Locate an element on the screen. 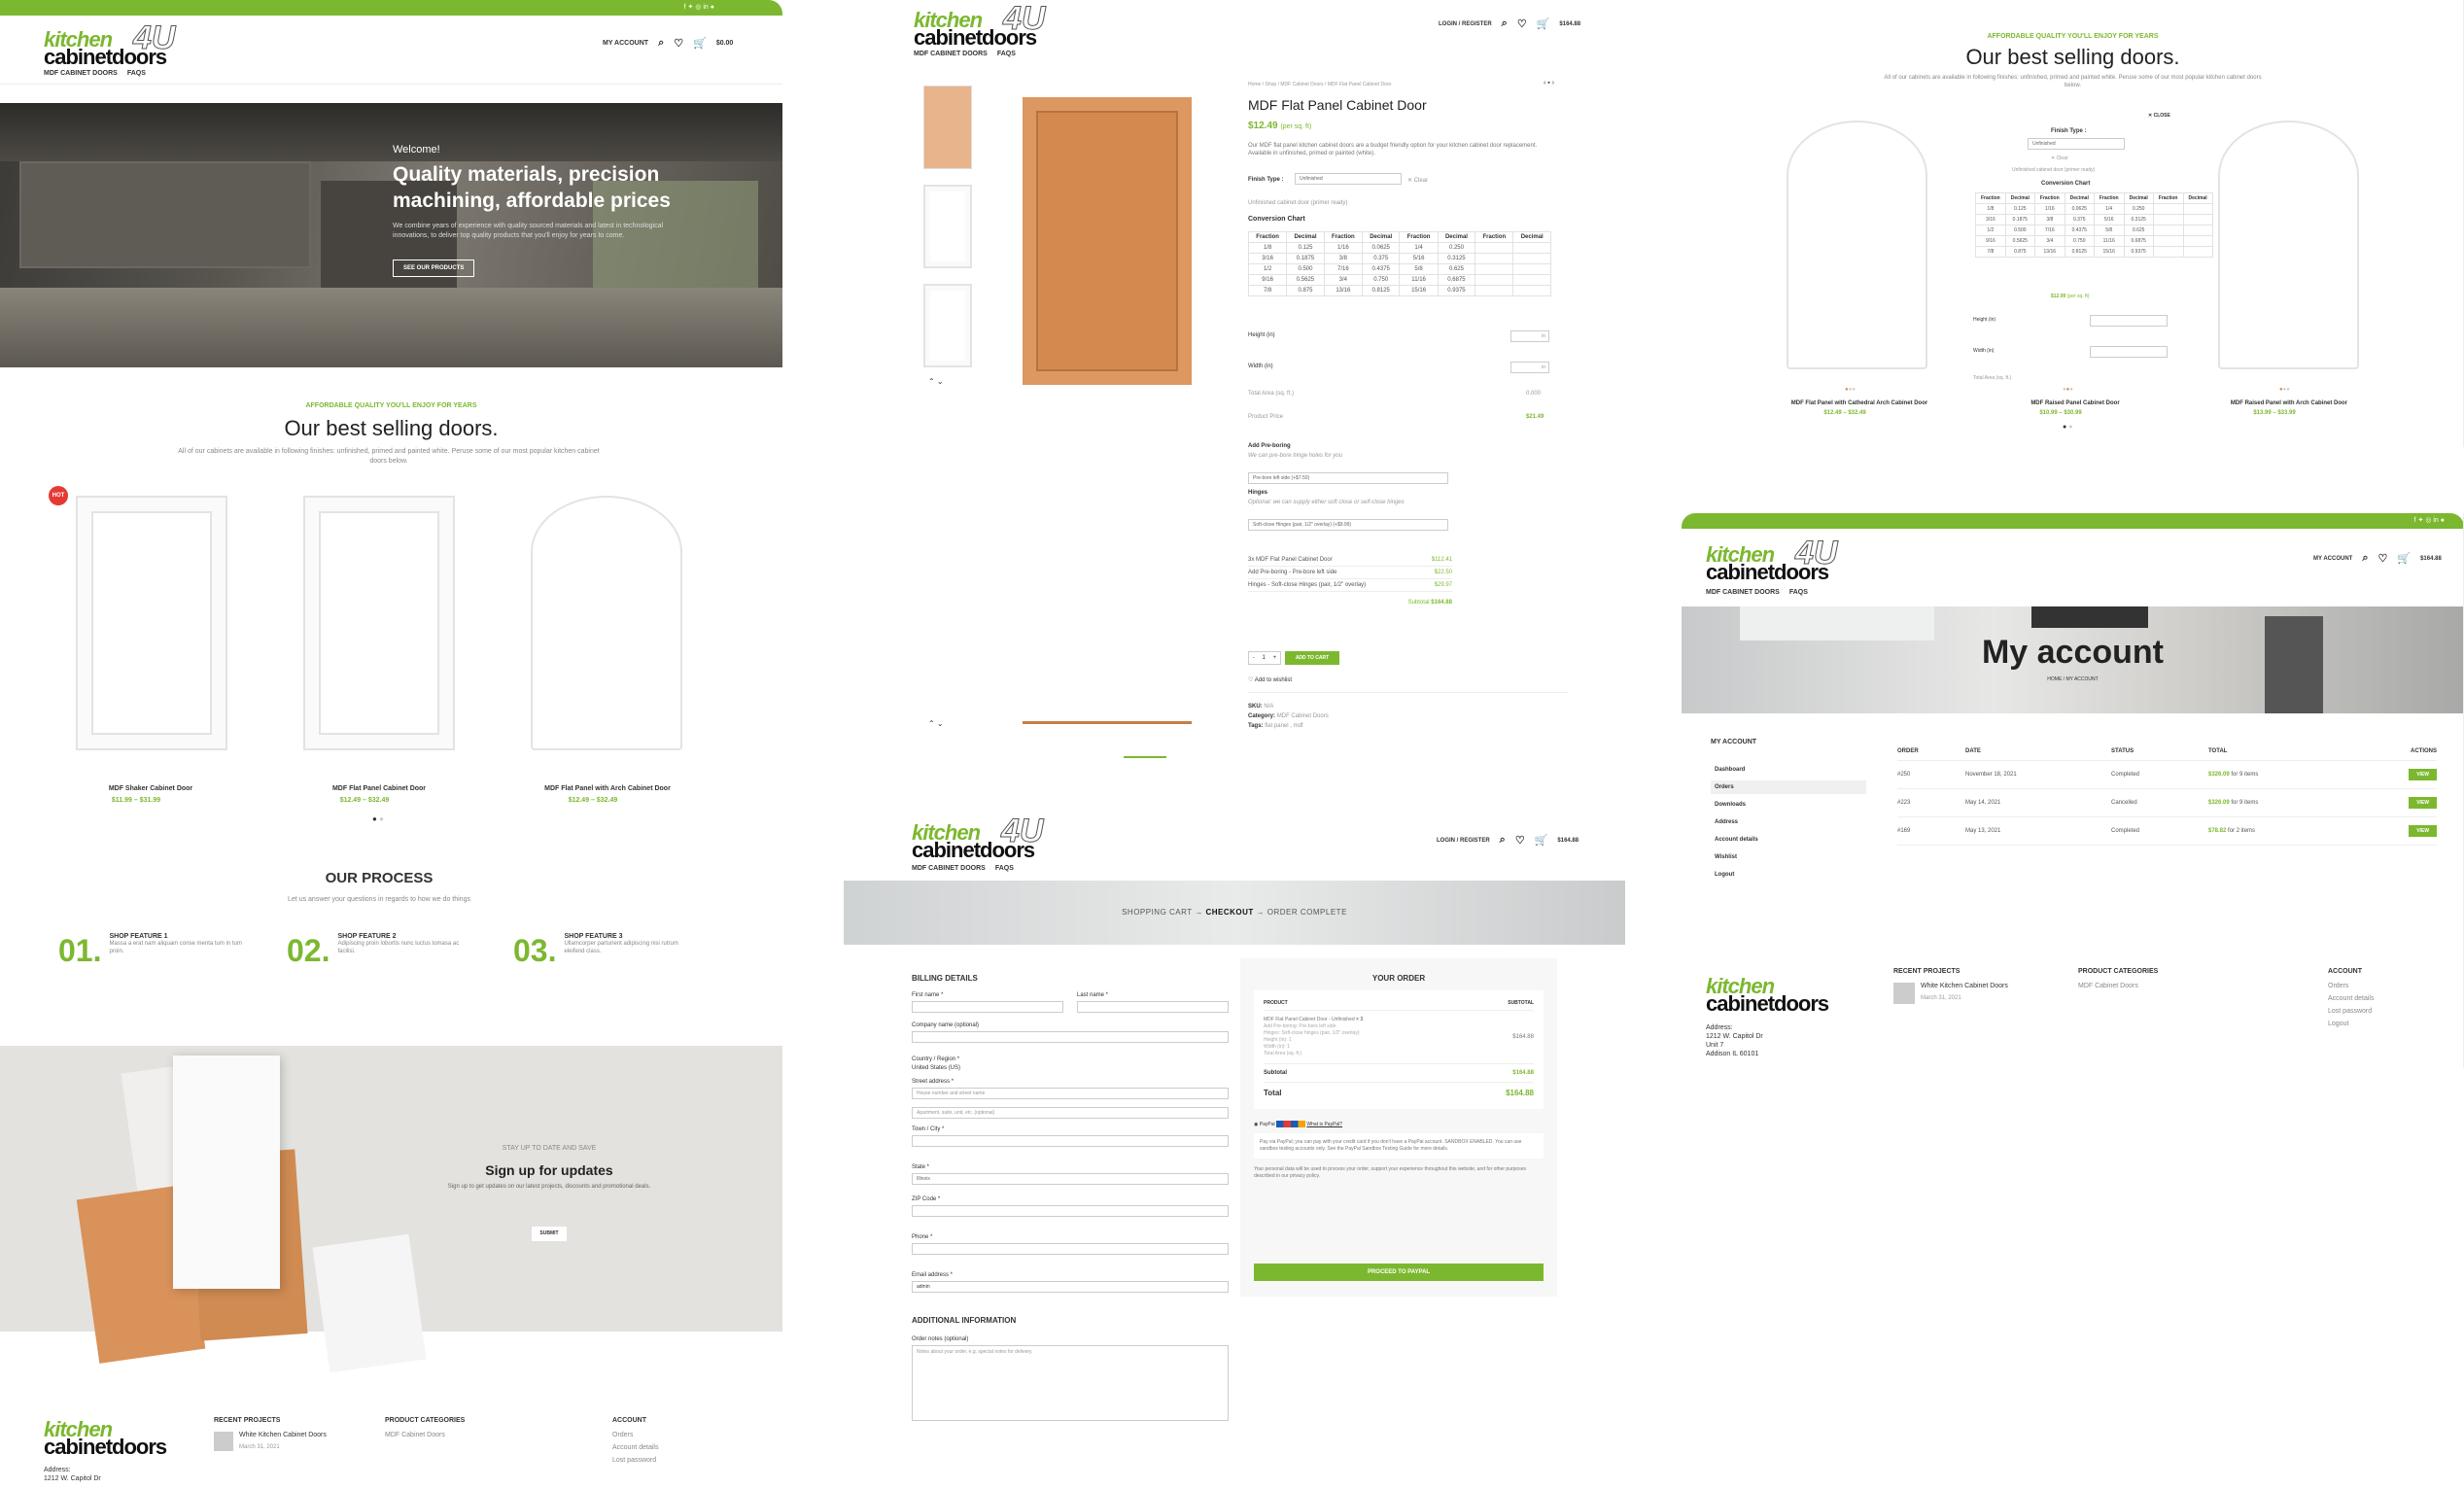  order-id: #223 is located at coordinates (1931, 803).